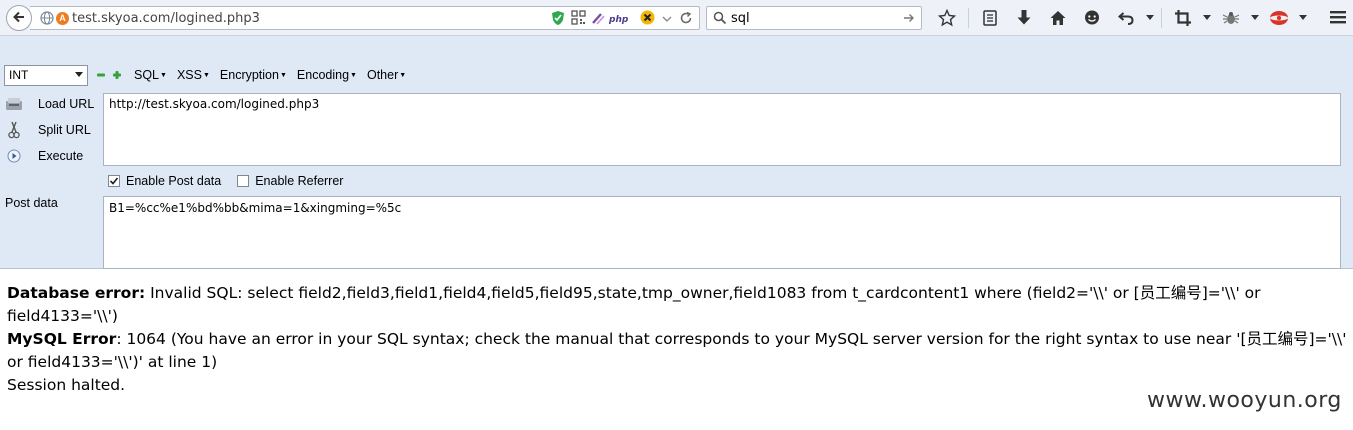  What do you see at coordinates (14, 156) in the screenshot?
I see `play-icon` at bounding box center [14, 156].